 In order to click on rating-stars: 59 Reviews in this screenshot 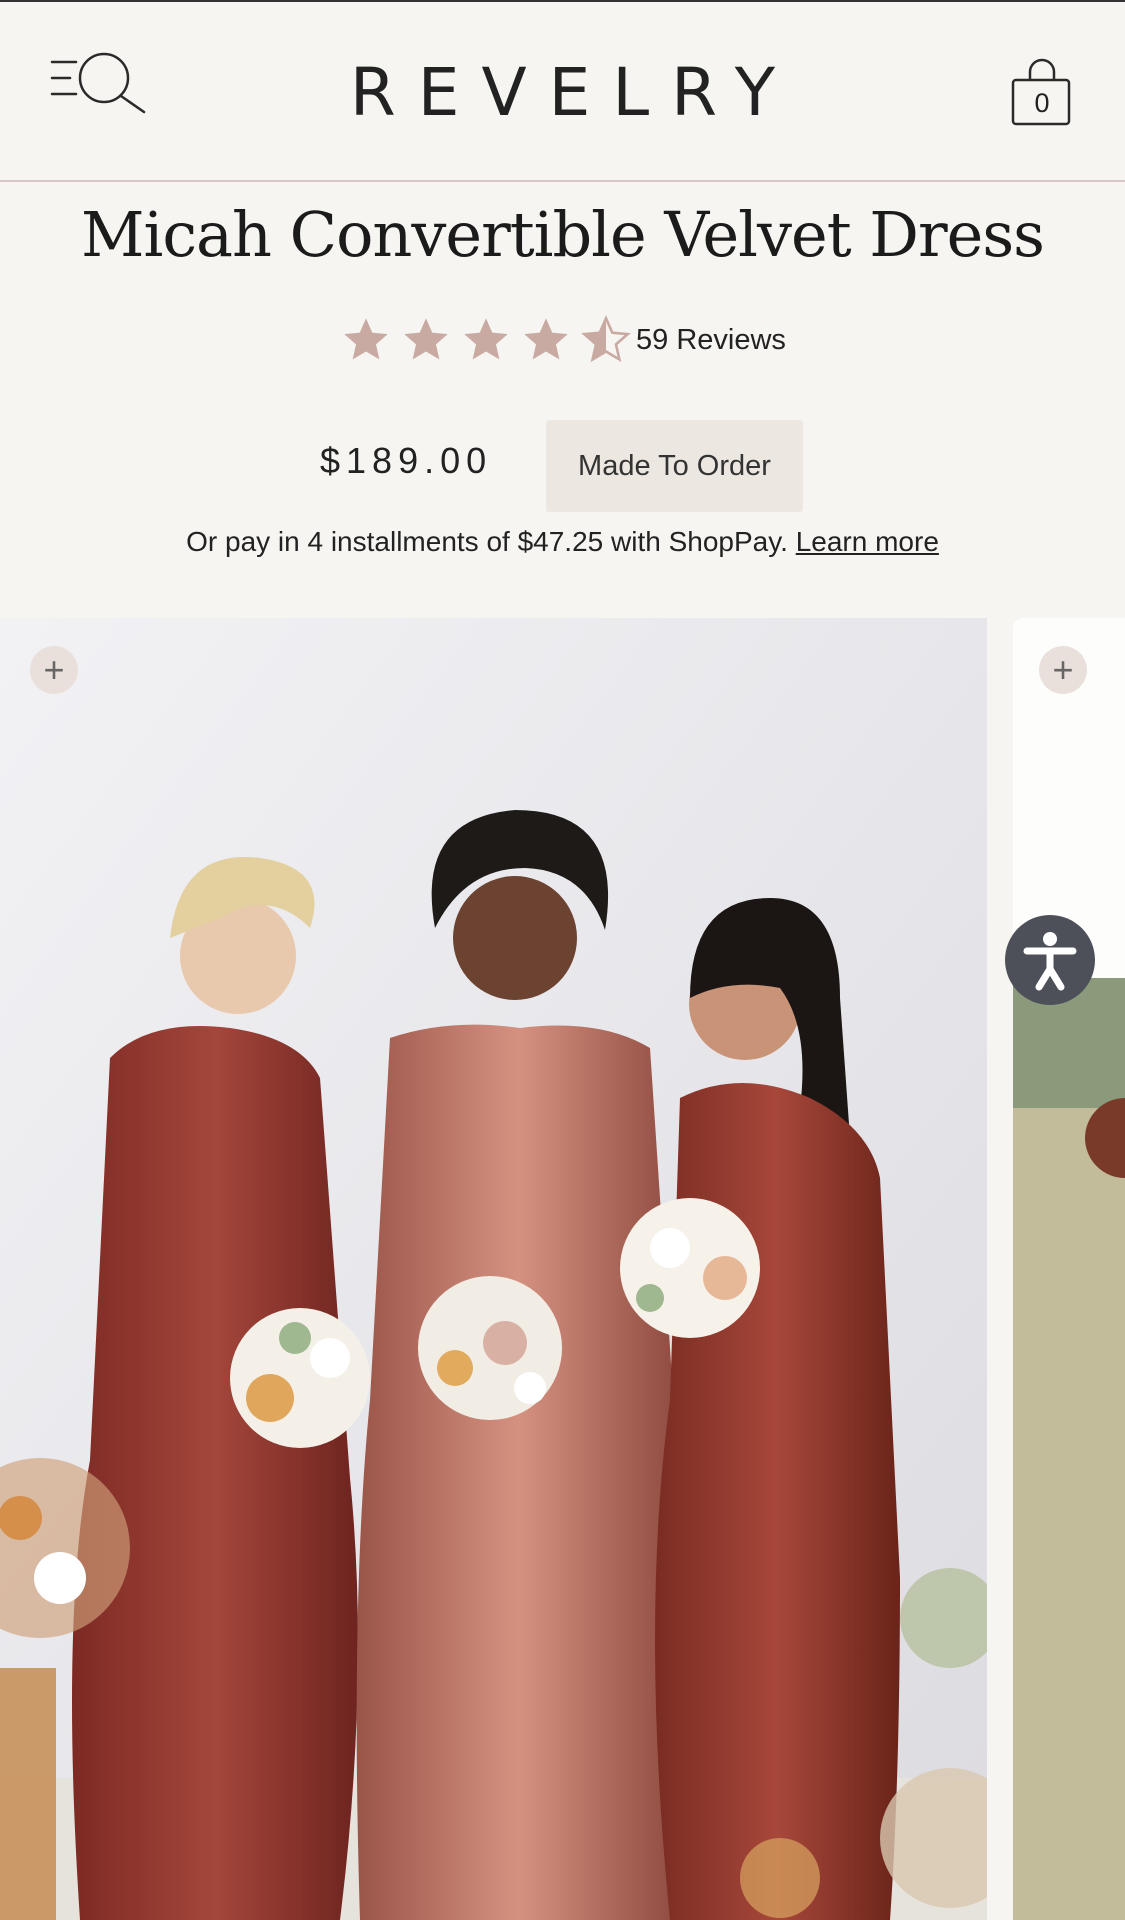, I will do `click(563, 340)`.